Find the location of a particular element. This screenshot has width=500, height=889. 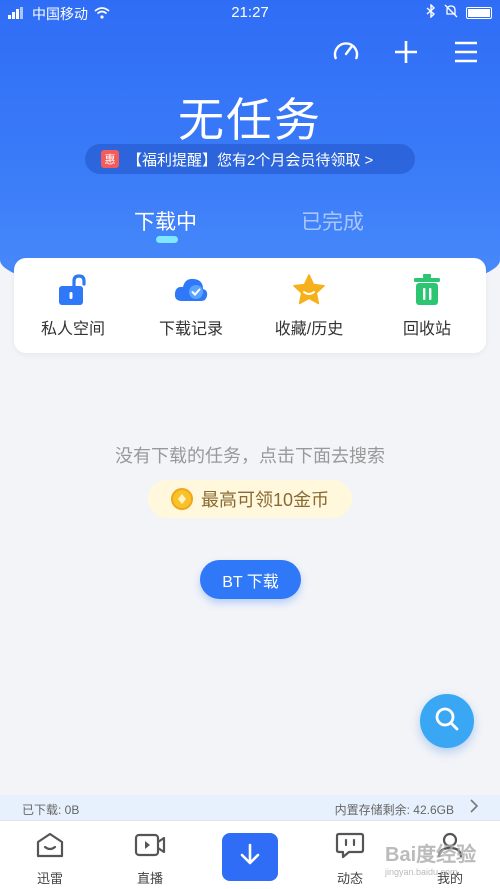

shortcut-label: 收藏/历史 is located at coordinates (309, 329).